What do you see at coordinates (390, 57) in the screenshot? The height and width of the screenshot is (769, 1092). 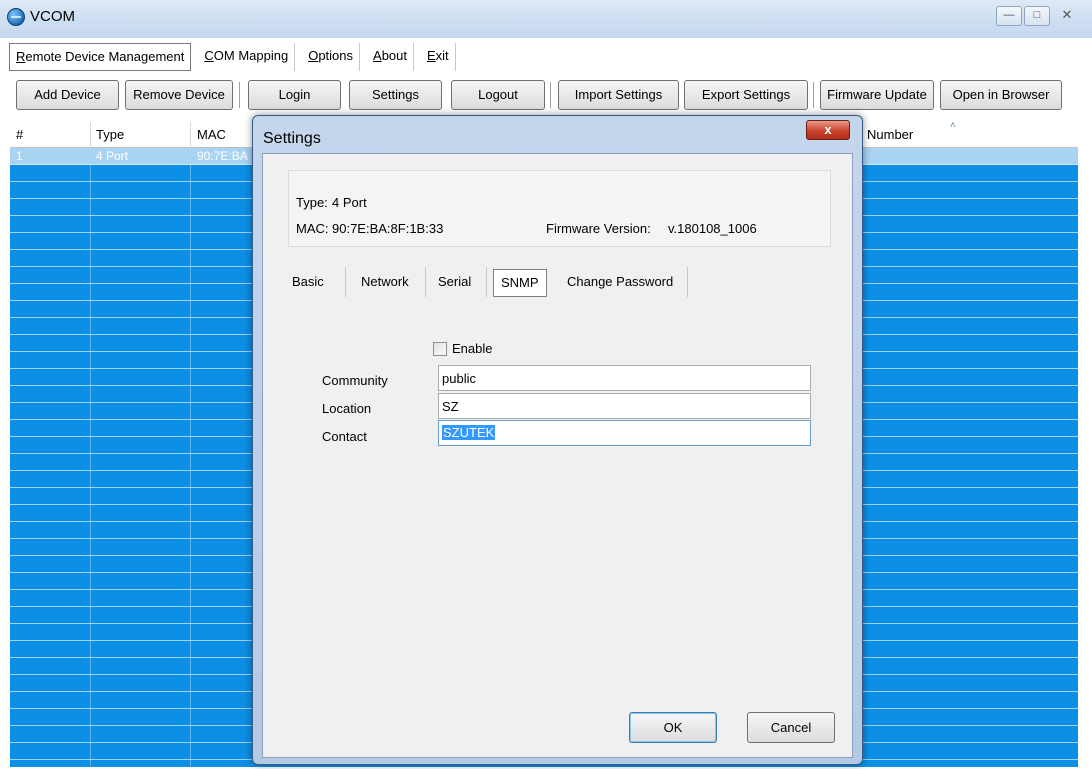 I see `menu-about: About` at bounding box center [390, 57].